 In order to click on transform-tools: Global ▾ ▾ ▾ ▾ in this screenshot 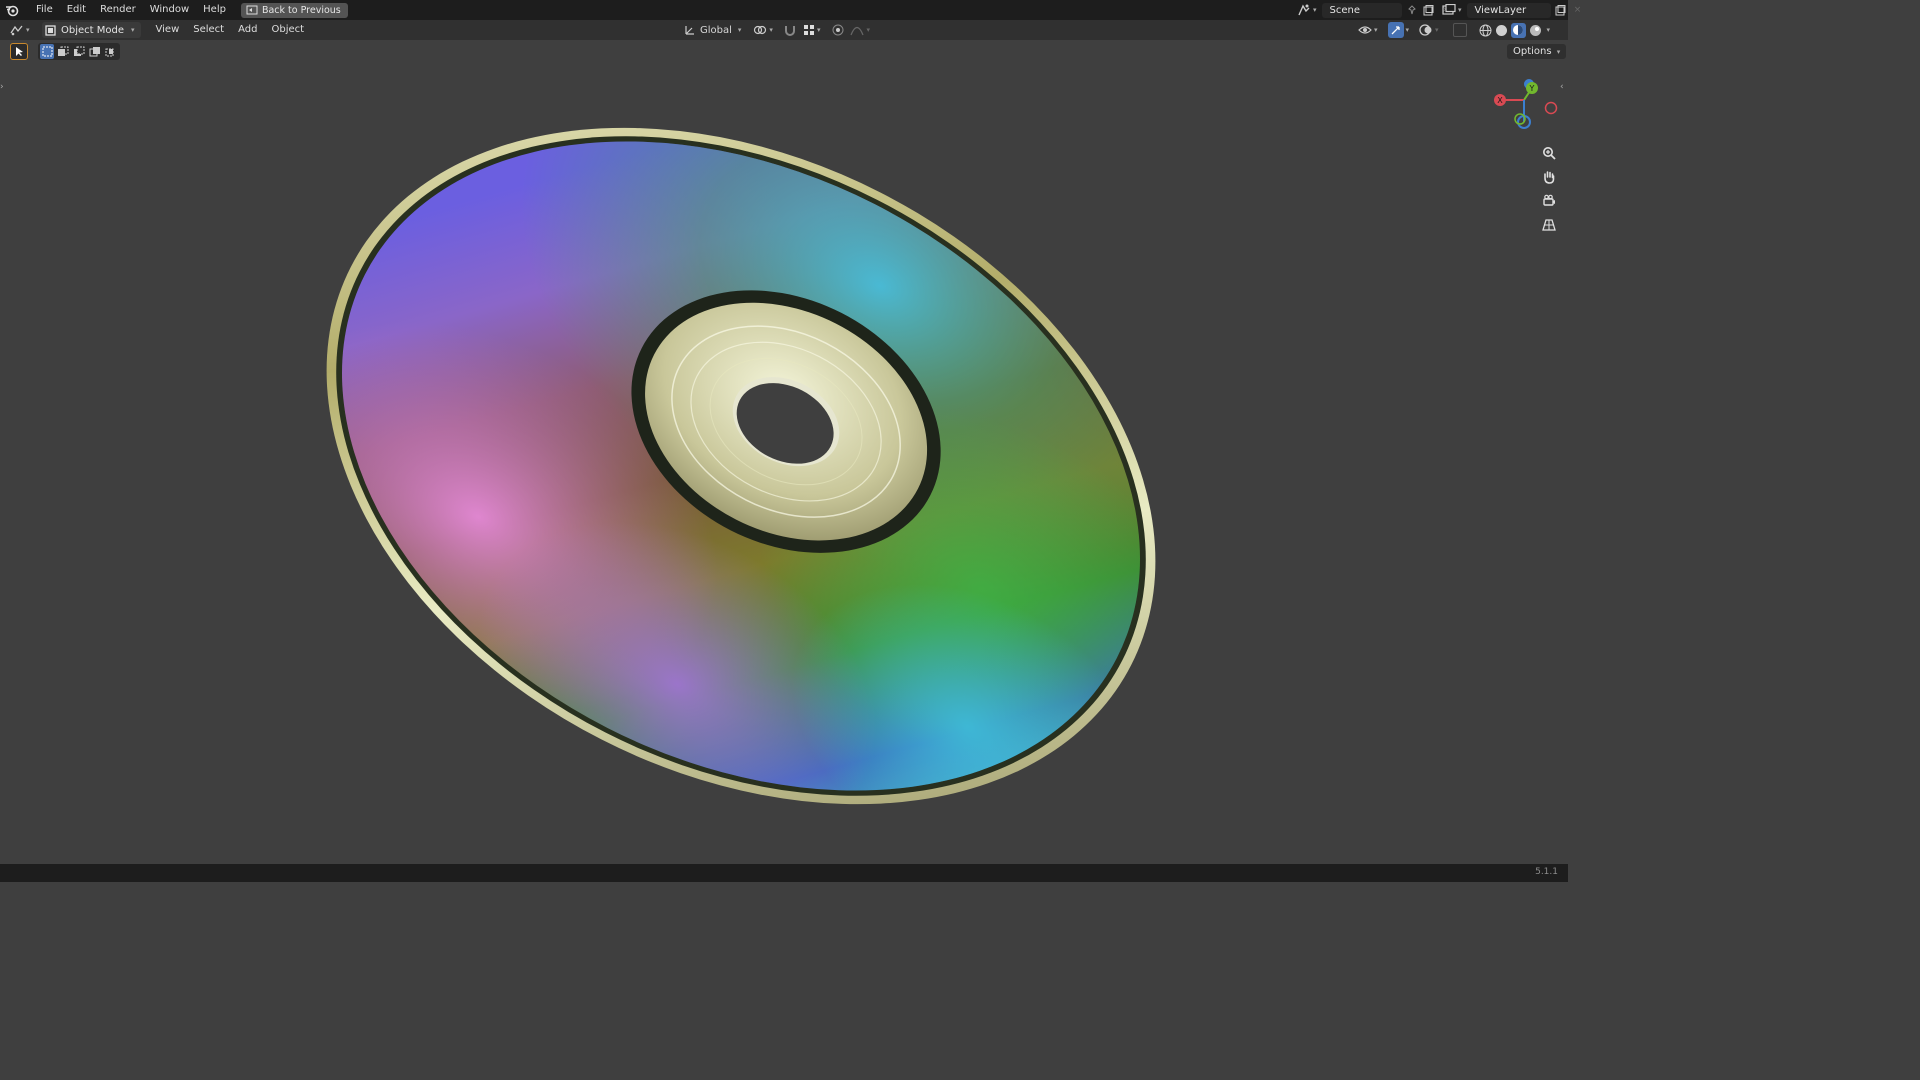, I will do `click(777, 30)`.